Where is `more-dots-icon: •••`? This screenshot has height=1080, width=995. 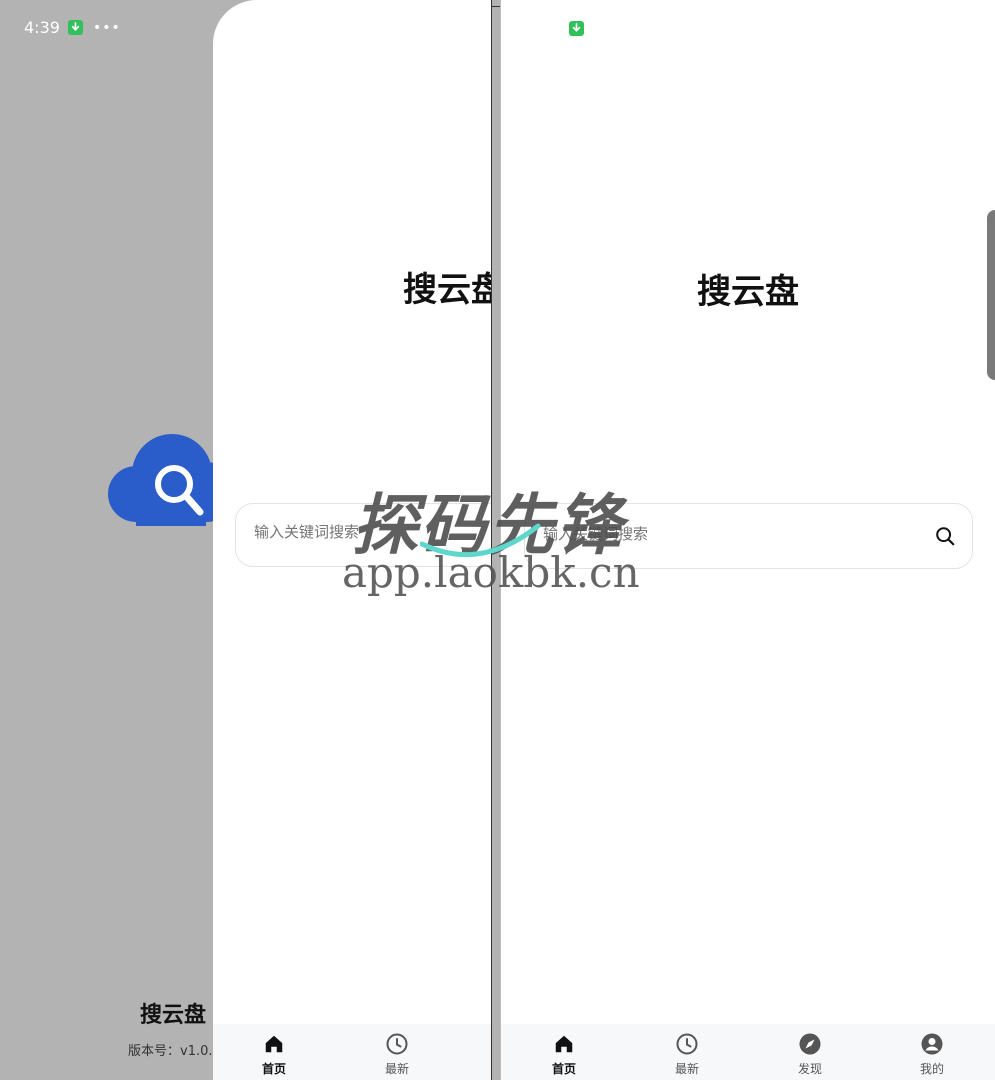 more-dots-icon: ••• is located at coordinates (106, 27).